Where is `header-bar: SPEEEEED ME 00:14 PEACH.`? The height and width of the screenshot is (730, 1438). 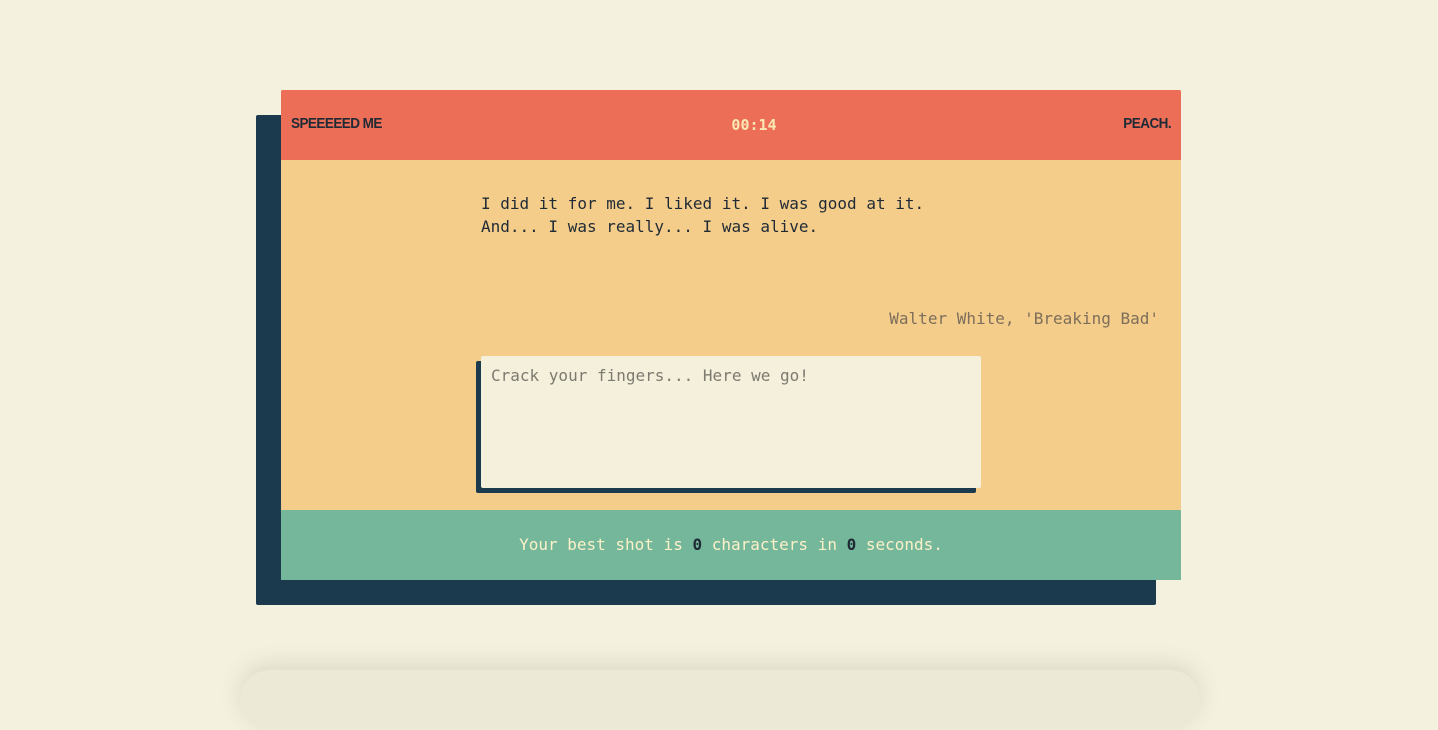 header-bar: SPEEEEED ME 00:14 PEACH. is located at coordinates (731, 125).